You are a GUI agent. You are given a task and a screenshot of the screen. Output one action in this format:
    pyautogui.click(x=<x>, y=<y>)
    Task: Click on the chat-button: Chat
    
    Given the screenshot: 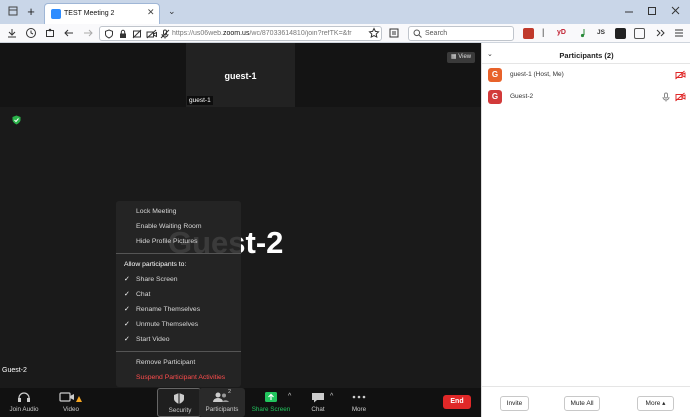 What is the action you would take?
    pyautogui.click(x=318, y=402)
    